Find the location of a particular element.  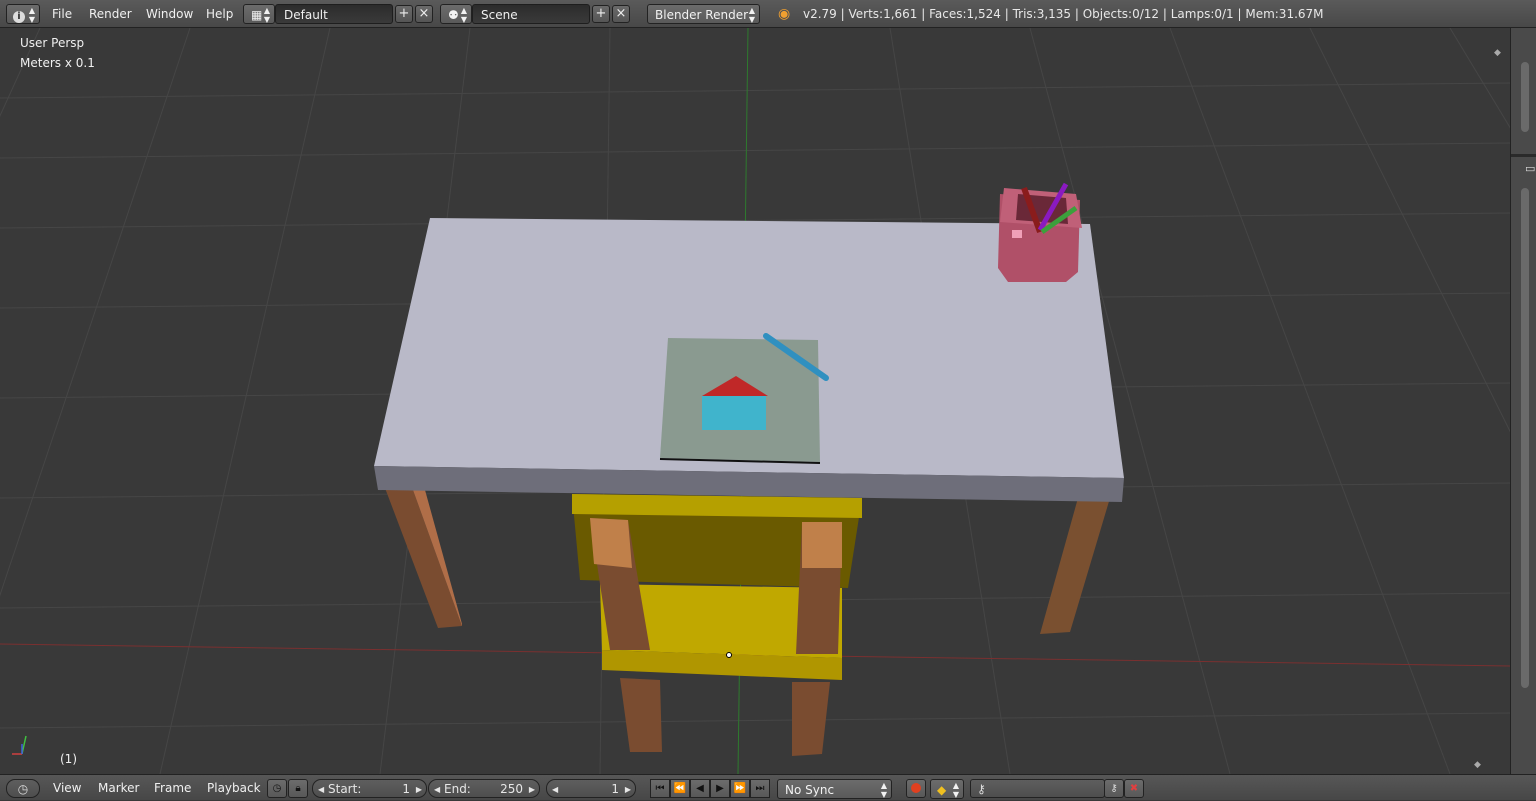

unit-scale-label: Meters x 0.1 is located at coordinates (57, 63).